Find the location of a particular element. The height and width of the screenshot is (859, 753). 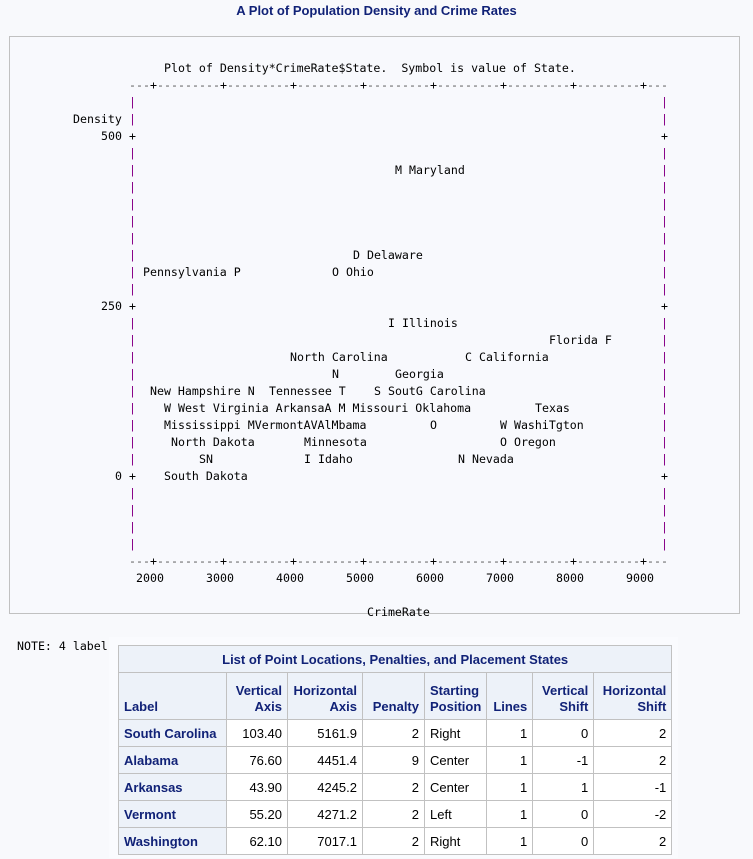

y-tick-label: 0 is located at coordinates (118, 476).